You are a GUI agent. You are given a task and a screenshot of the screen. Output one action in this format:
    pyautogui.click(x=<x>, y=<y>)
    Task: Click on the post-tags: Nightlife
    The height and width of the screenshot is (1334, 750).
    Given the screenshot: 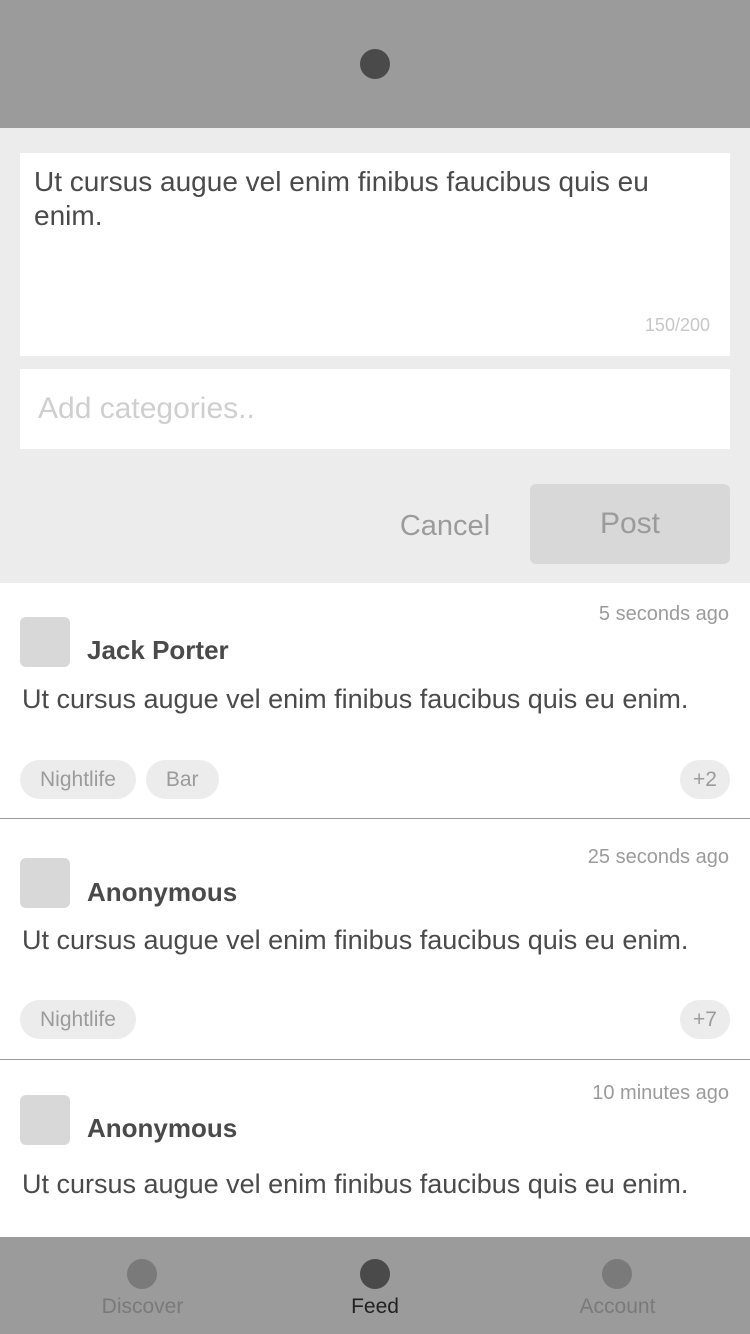 What is the action you would take?
    pyautogui.click(x=78, y=1019)
    